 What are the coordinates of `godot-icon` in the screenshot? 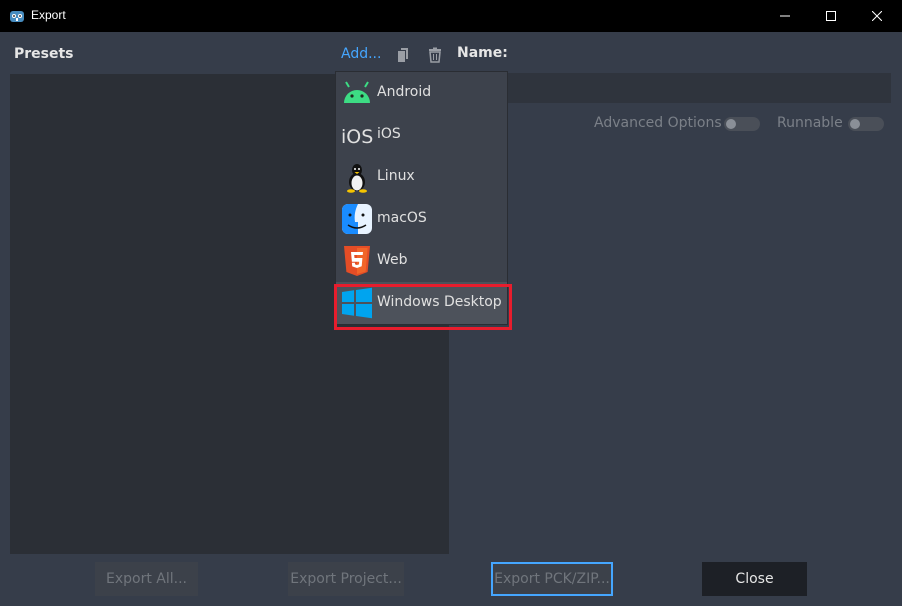 It's located at (17, 16).